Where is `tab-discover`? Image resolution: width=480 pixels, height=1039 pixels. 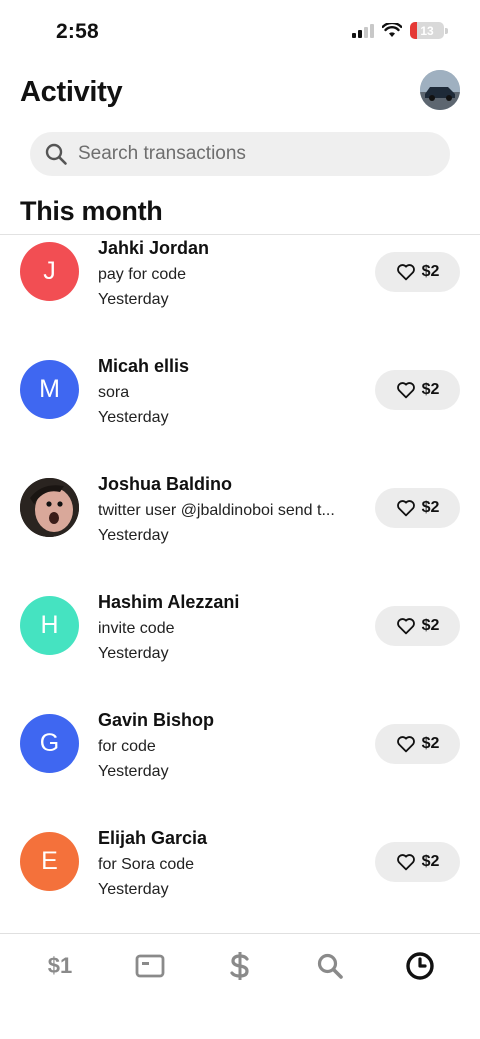
tab-discover is located at coordinates (330, 966).